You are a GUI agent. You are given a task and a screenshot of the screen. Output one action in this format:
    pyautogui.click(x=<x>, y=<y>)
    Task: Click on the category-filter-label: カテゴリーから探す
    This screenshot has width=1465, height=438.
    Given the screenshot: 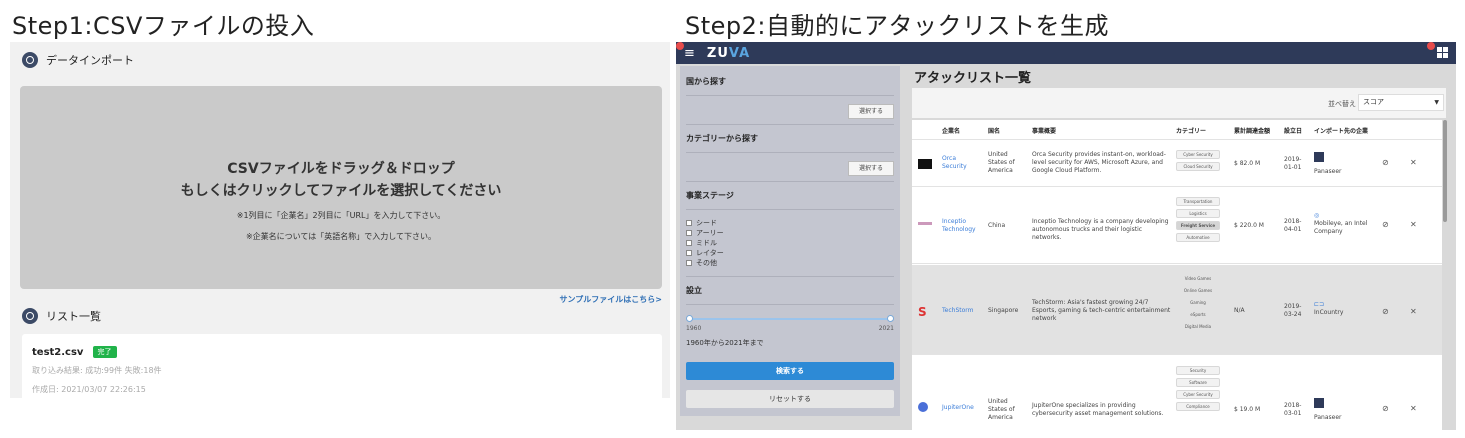 What is the action you would take?
    pyautogui.click(x=722, y=138)
    